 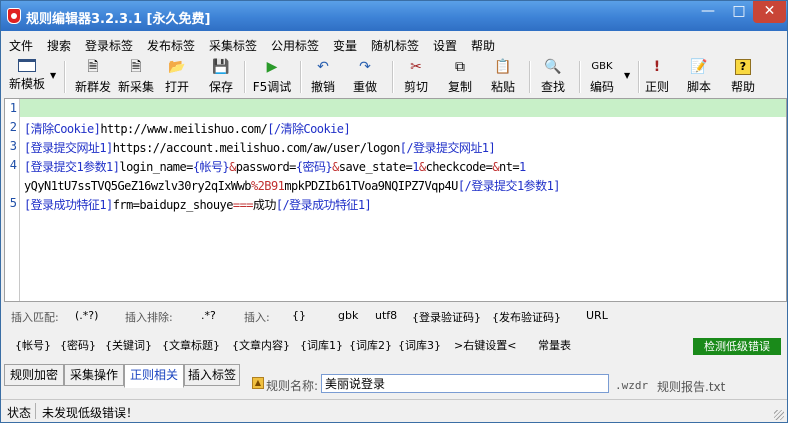 I want to click on line-number-gutter: 1 2 3 4 5, so click(x=12, y=200).